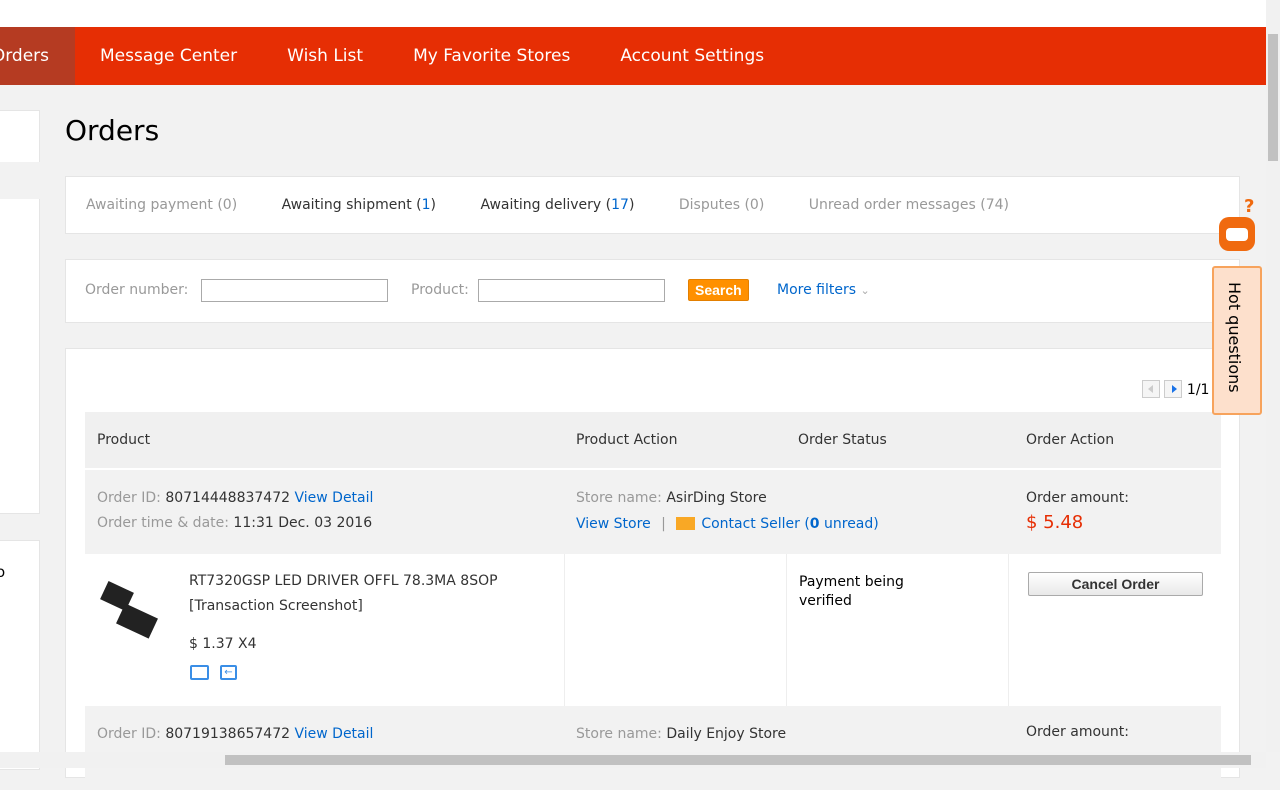 The height and width of the screenshot is (790, 1280). I want to click on envelope-icon, so click(686, 523).